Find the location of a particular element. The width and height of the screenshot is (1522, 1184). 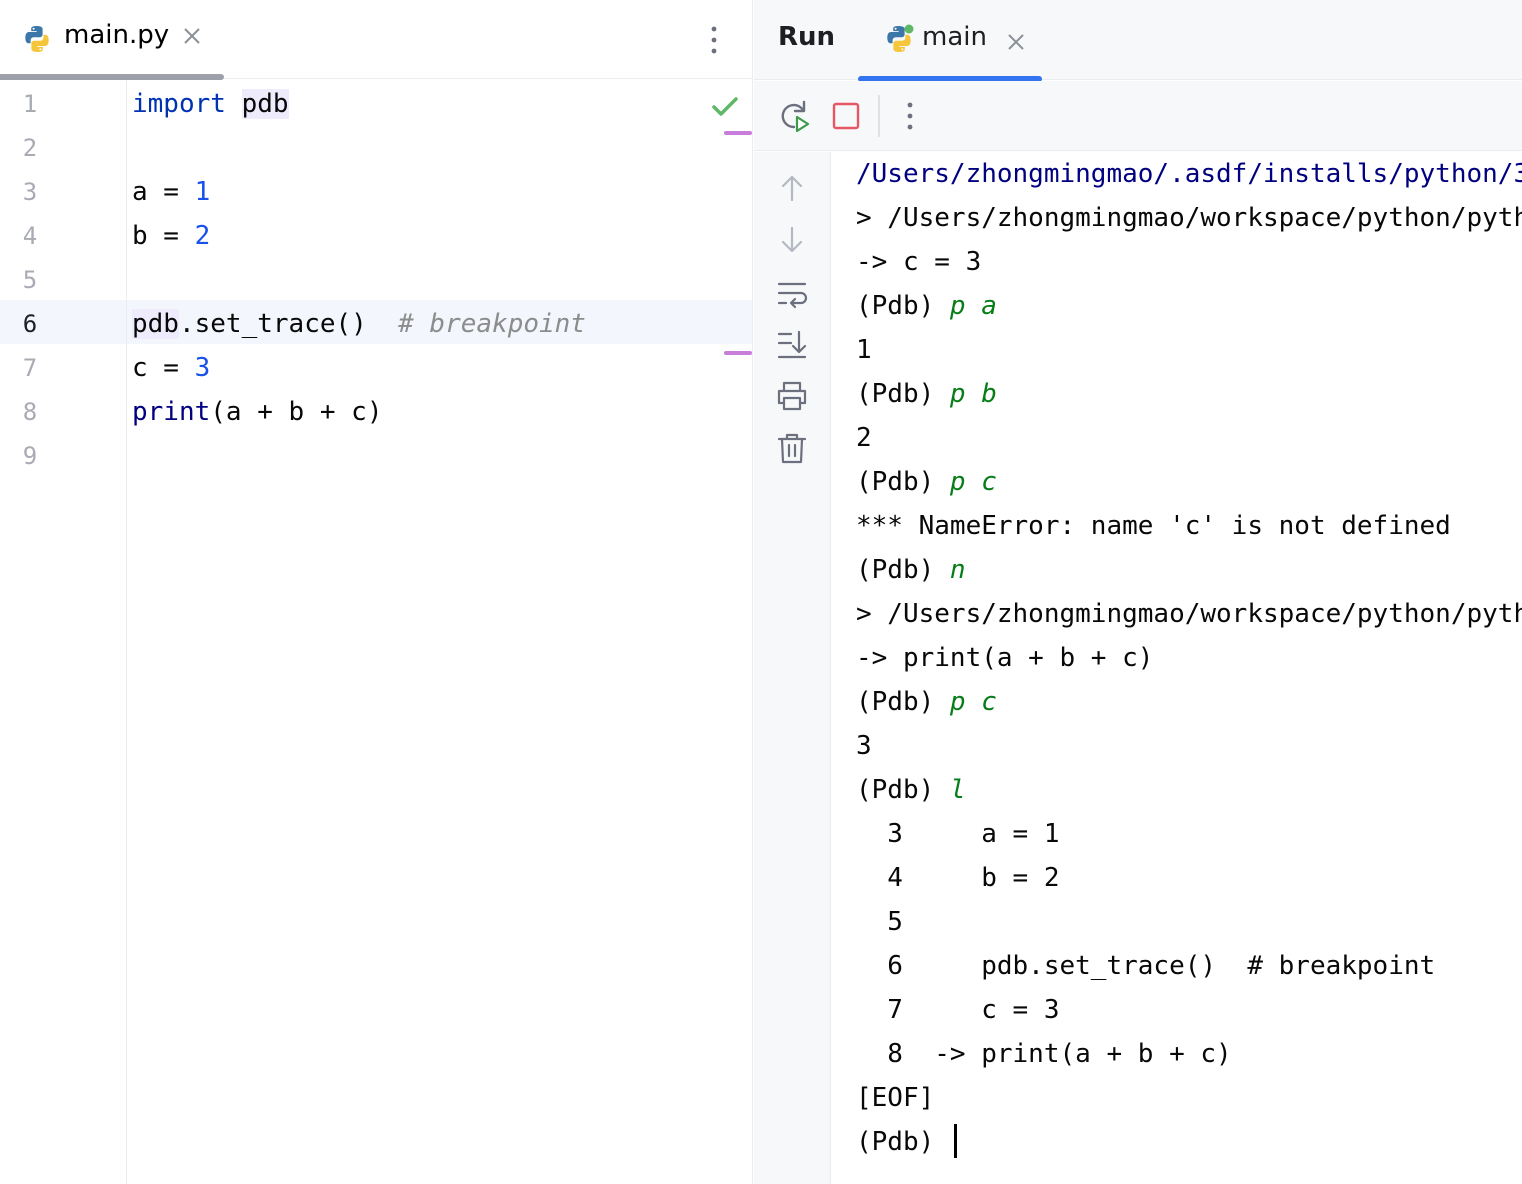

console-line: 5 is located at coordinates (879, 922).